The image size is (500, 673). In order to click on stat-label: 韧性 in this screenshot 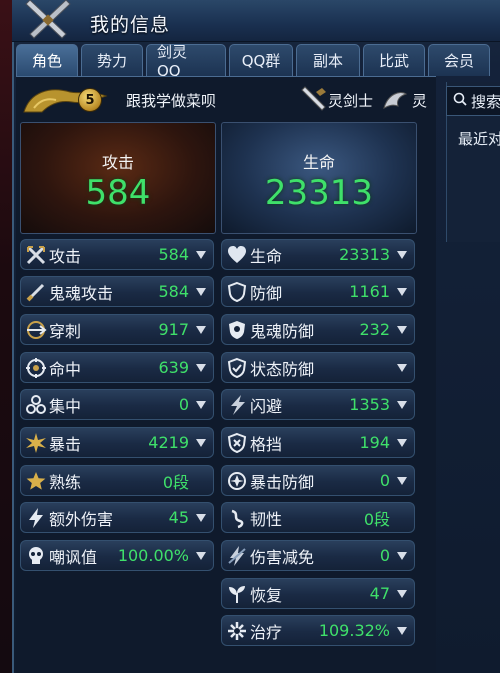, I will do `click(266, 519)`.